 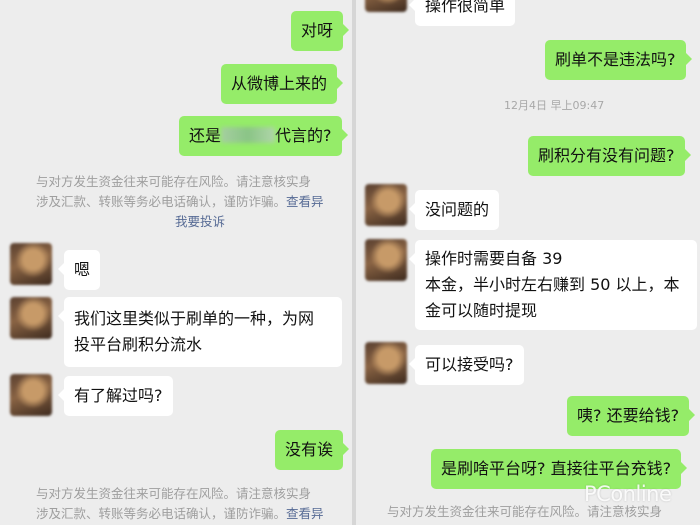 I want to click on message-text: 没有诶, so click(x=309, y=449).